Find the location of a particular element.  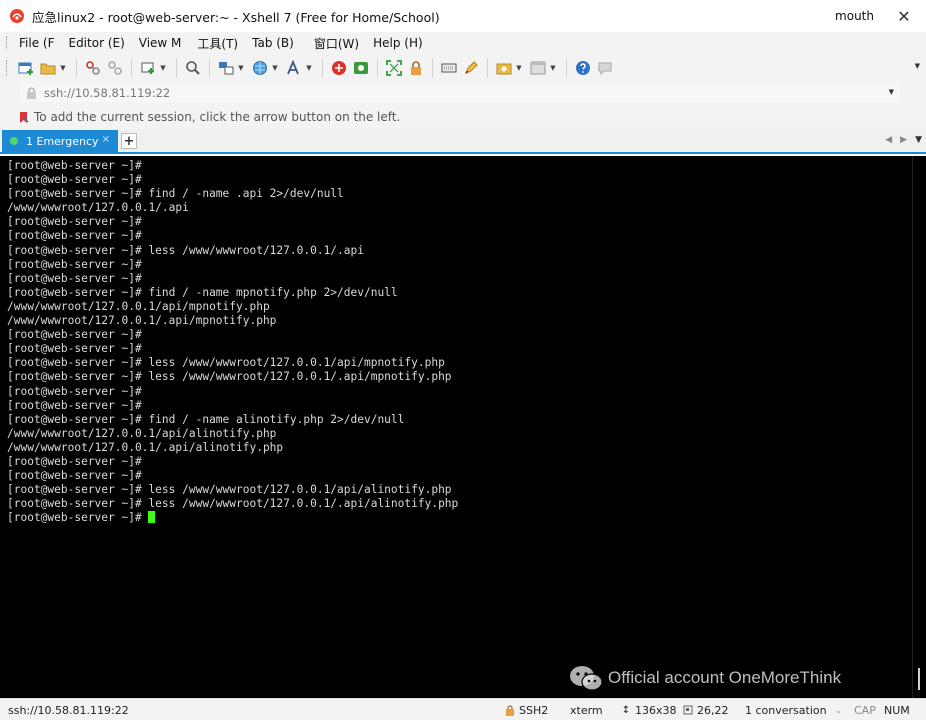

disconnect-button is located at coordinates (115, 68).